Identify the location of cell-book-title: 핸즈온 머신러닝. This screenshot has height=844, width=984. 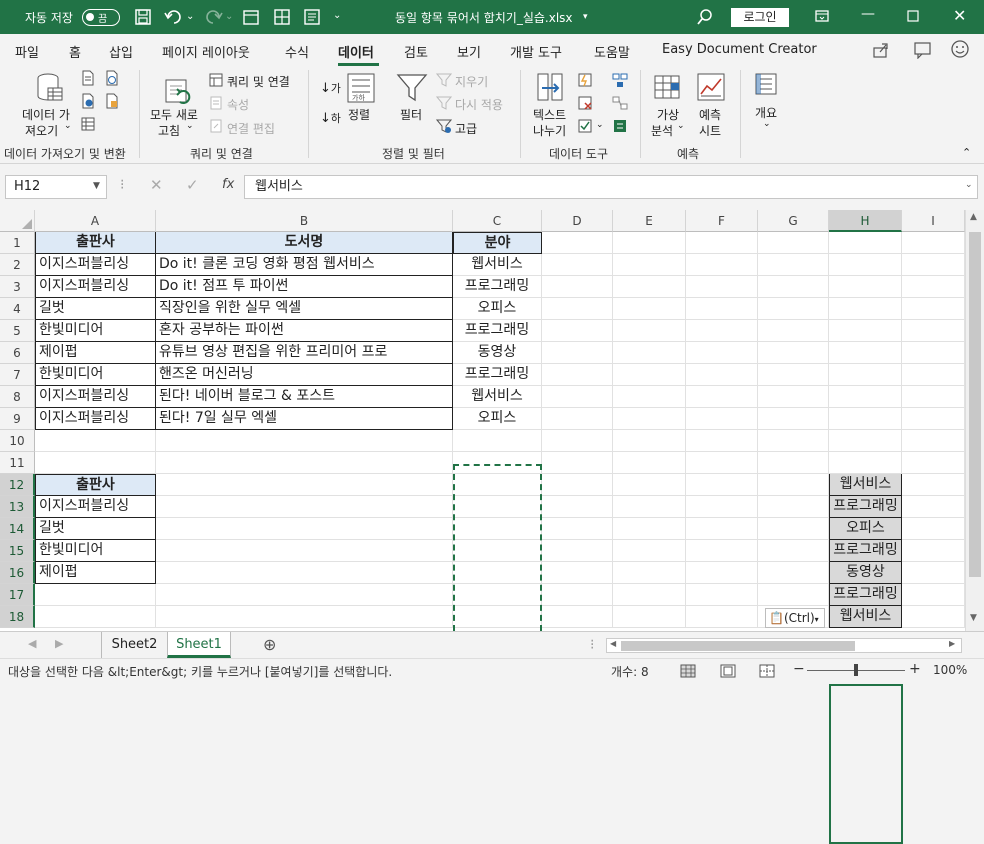
(304, 375).